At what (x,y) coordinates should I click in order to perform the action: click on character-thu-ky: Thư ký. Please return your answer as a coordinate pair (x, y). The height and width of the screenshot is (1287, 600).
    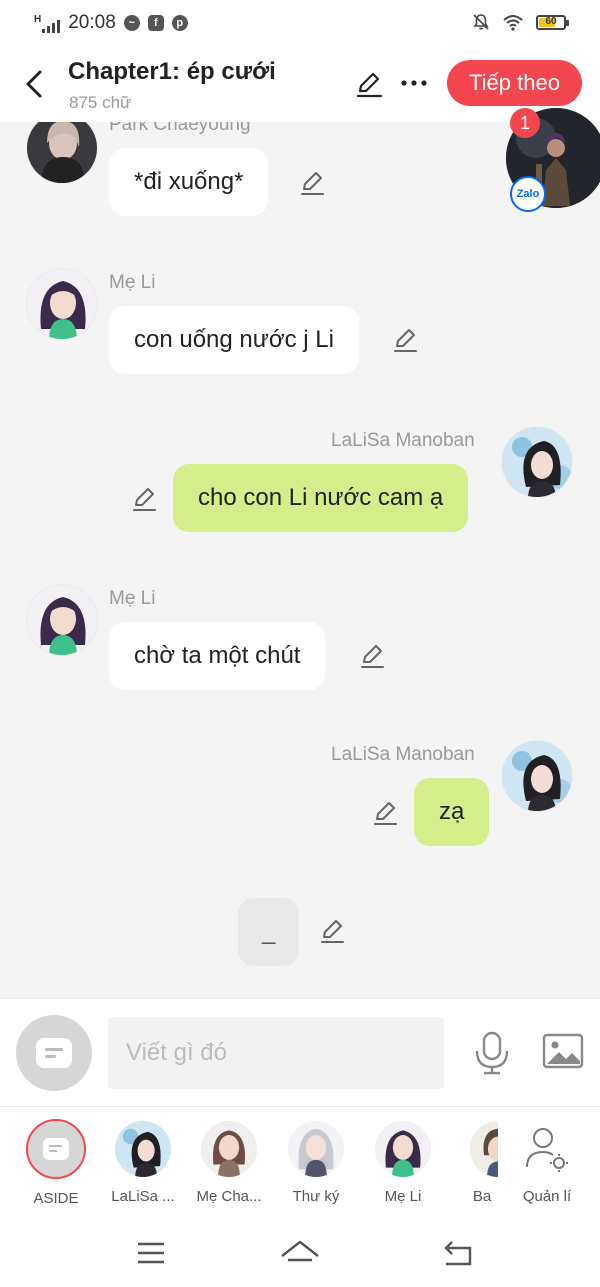
    Looking at the image, I should click on (316, 1163).